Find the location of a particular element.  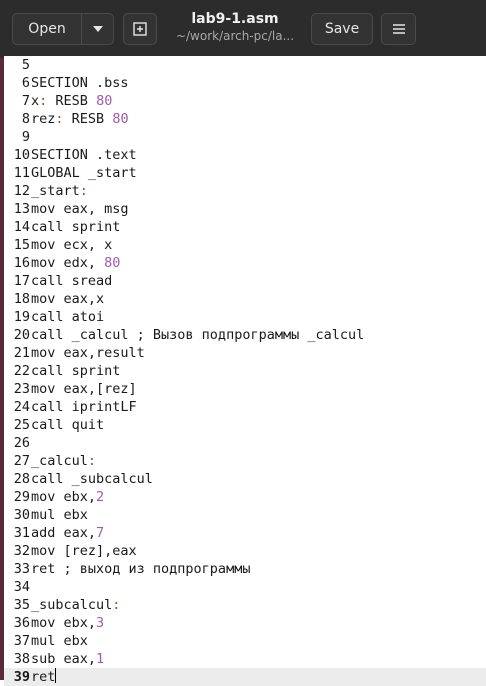

line-number: 17 is located at coordinates (21, 281).